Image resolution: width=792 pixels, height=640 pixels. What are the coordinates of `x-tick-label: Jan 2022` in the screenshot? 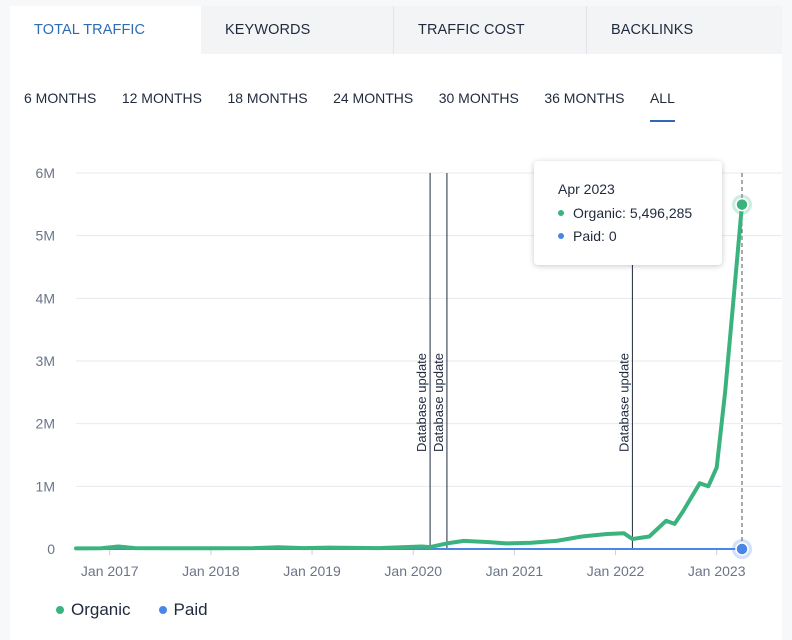 It's located at (616, 571).